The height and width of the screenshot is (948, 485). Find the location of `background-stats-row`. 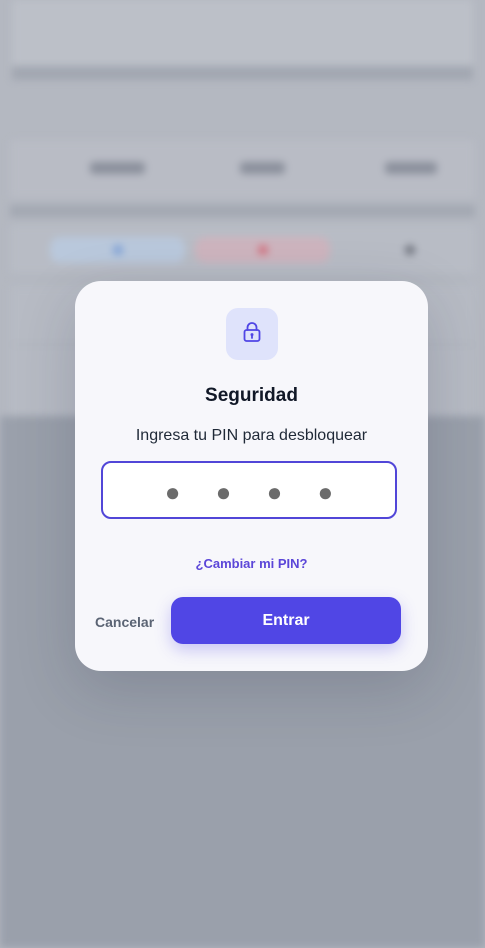

background-stats-row is located at coordinates (242, 169).